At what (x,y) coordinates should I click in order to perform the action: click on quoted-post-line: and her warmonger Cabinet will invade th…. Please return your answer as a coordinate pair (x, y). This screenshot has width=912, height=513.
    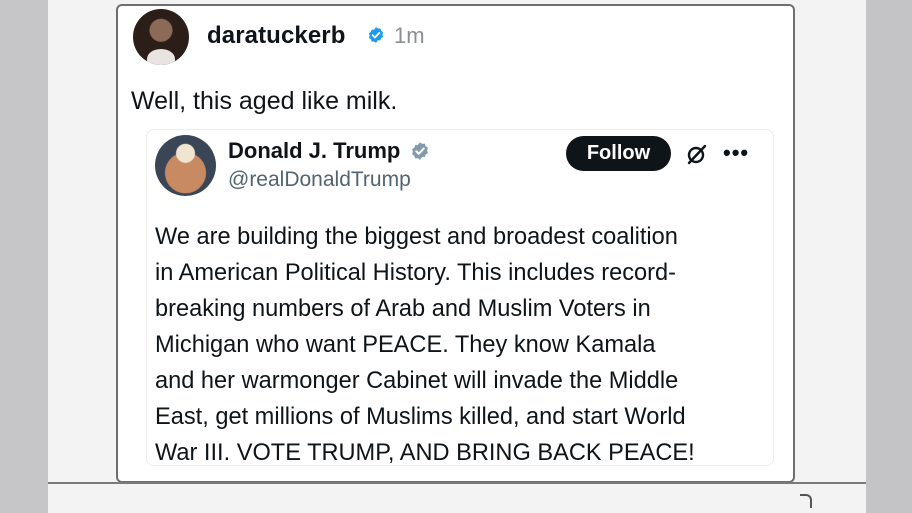
    Looking at the image, I should click on (417, 381).